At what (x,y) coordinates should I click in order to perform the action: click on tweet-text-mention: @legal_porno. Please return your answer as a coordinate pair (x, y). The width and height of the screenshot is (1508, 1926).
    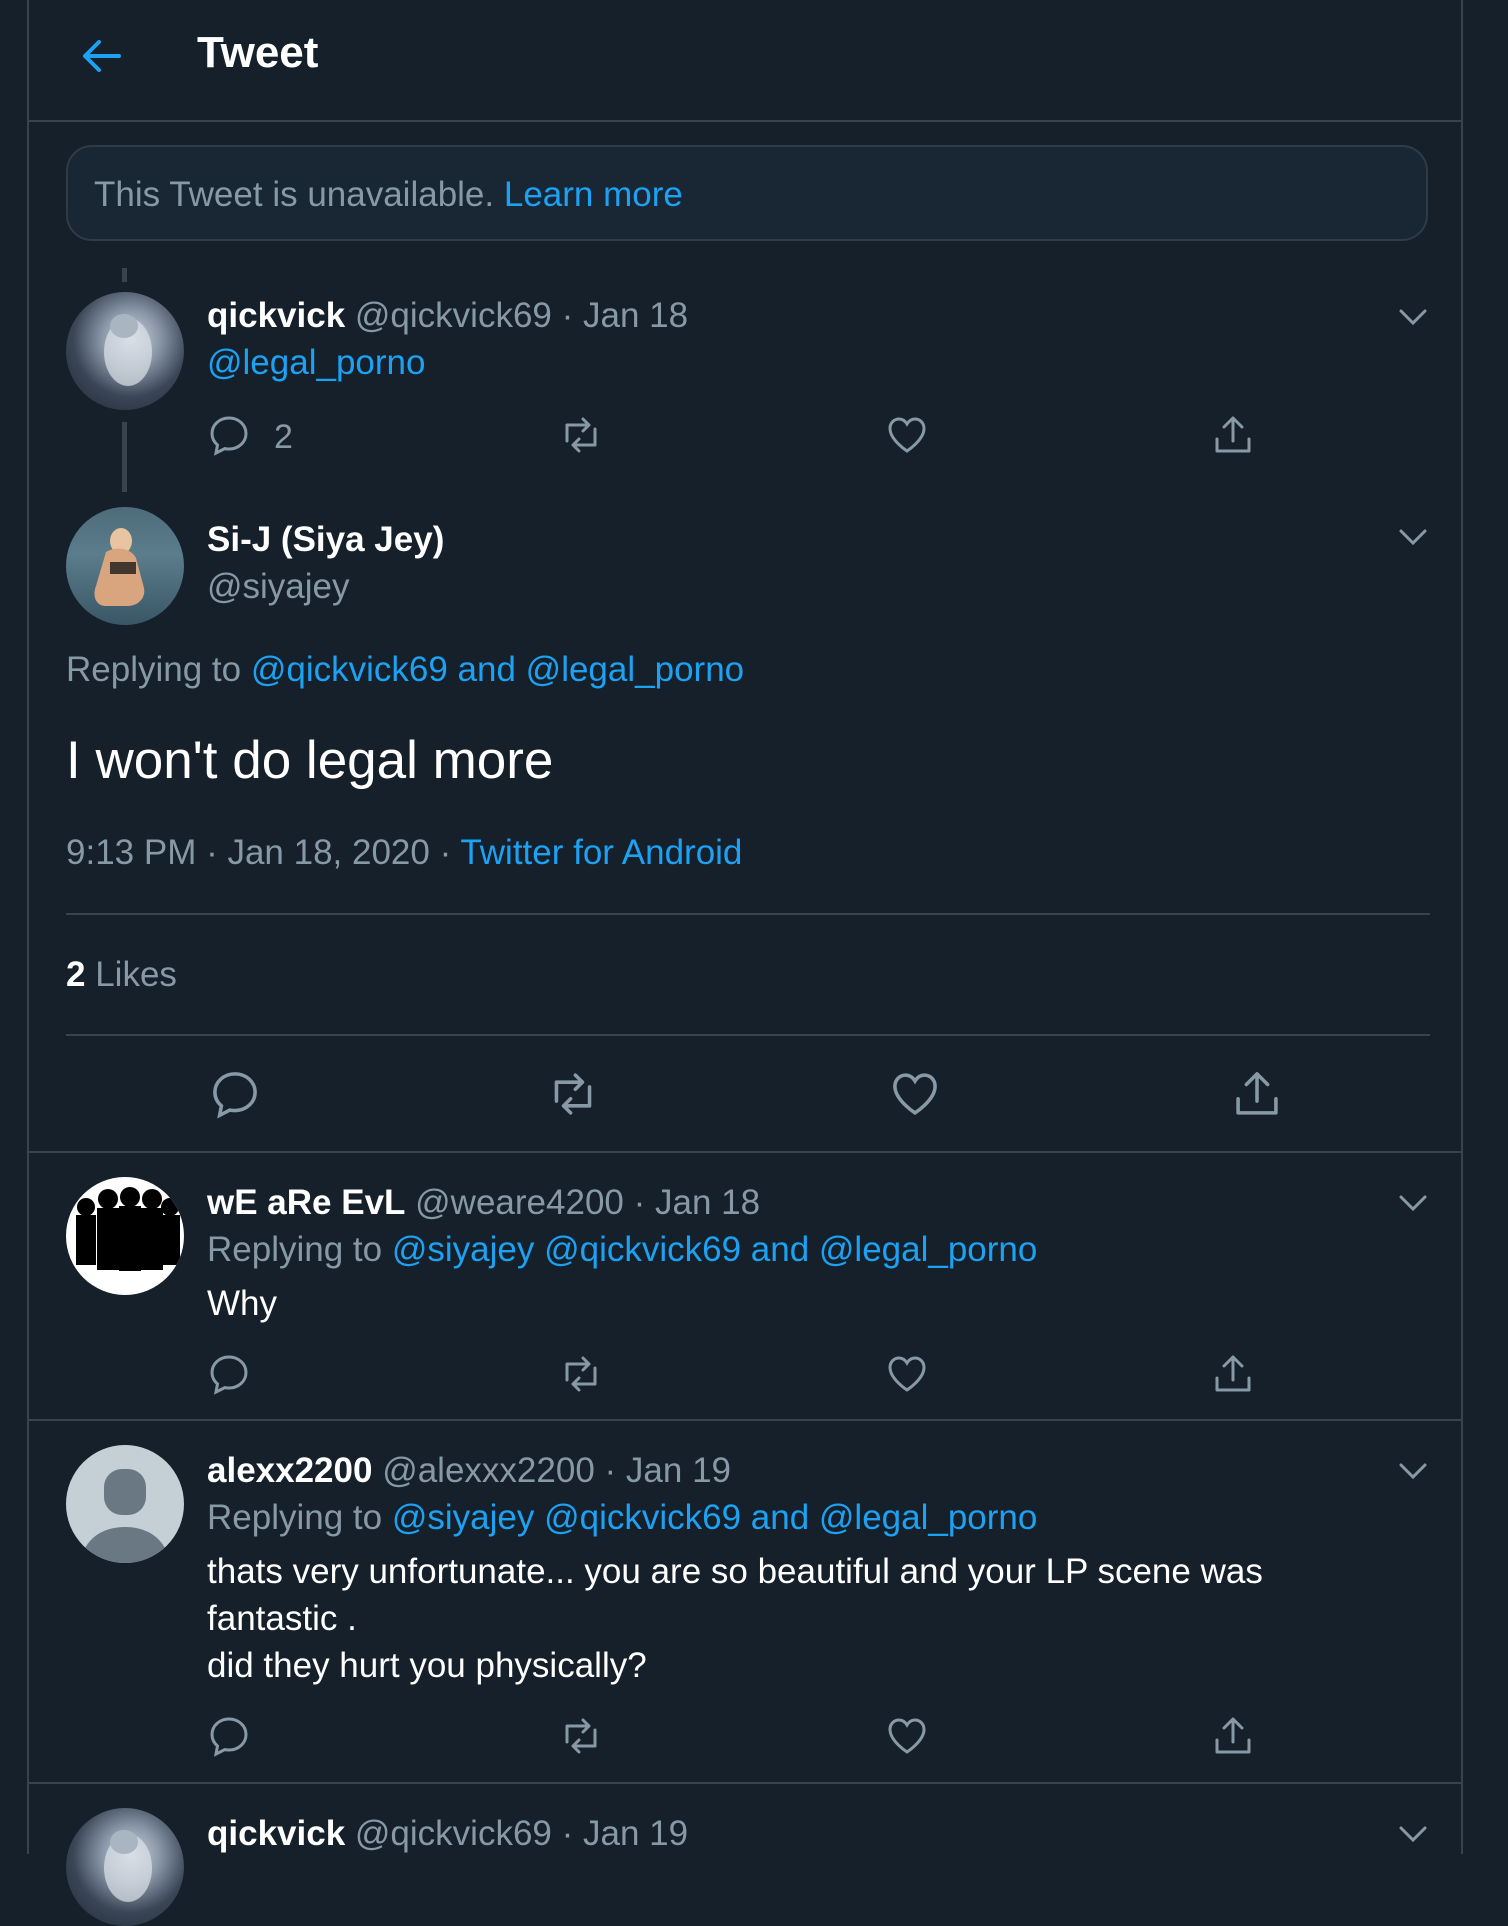
    Looking at the image, I should click on (316, 363).